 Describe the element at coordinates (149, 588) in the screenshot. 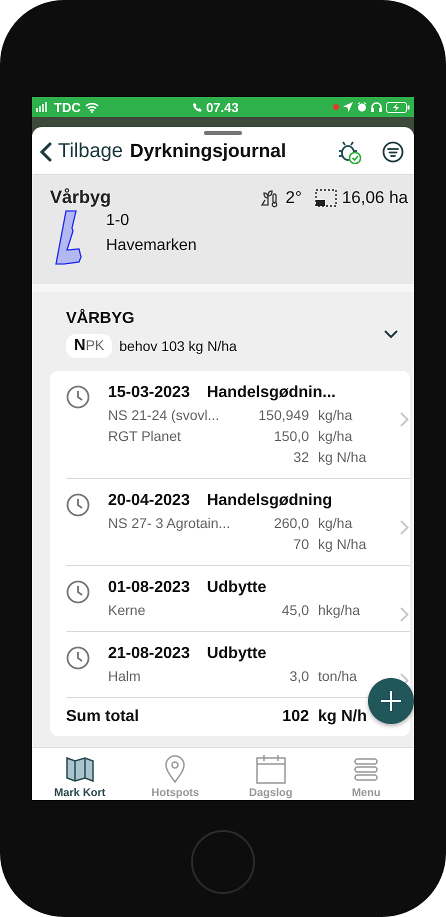

I see `entry-date: 01-08-2023` at that location.